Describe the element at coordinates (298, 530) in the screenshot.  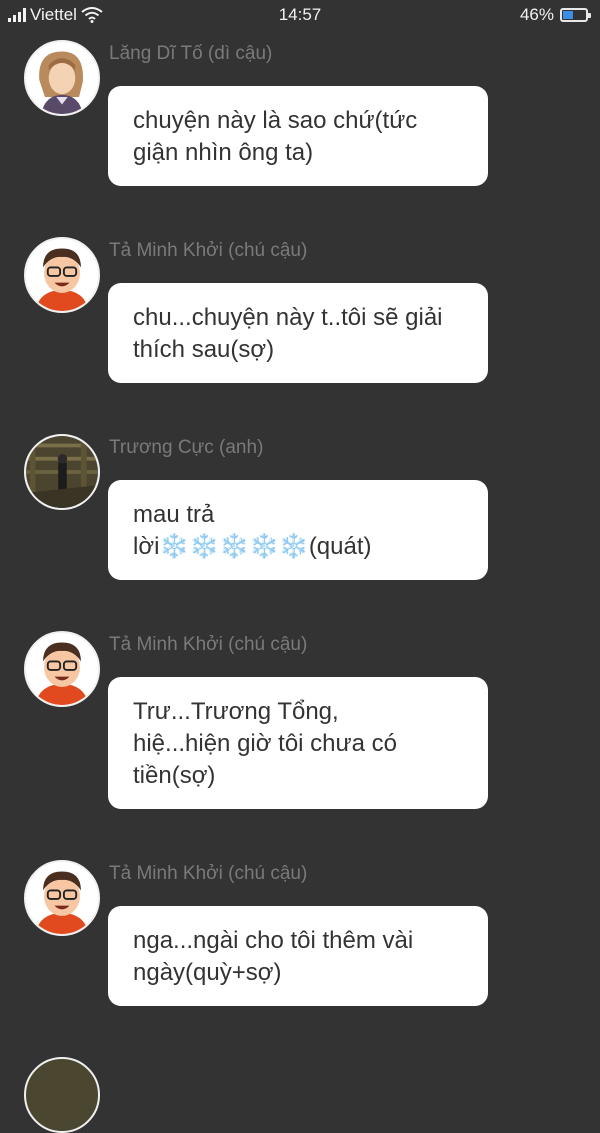
I see `message-bubble: mau trả lời❄️❄️❄️❄️❄️(quát)` at that location.